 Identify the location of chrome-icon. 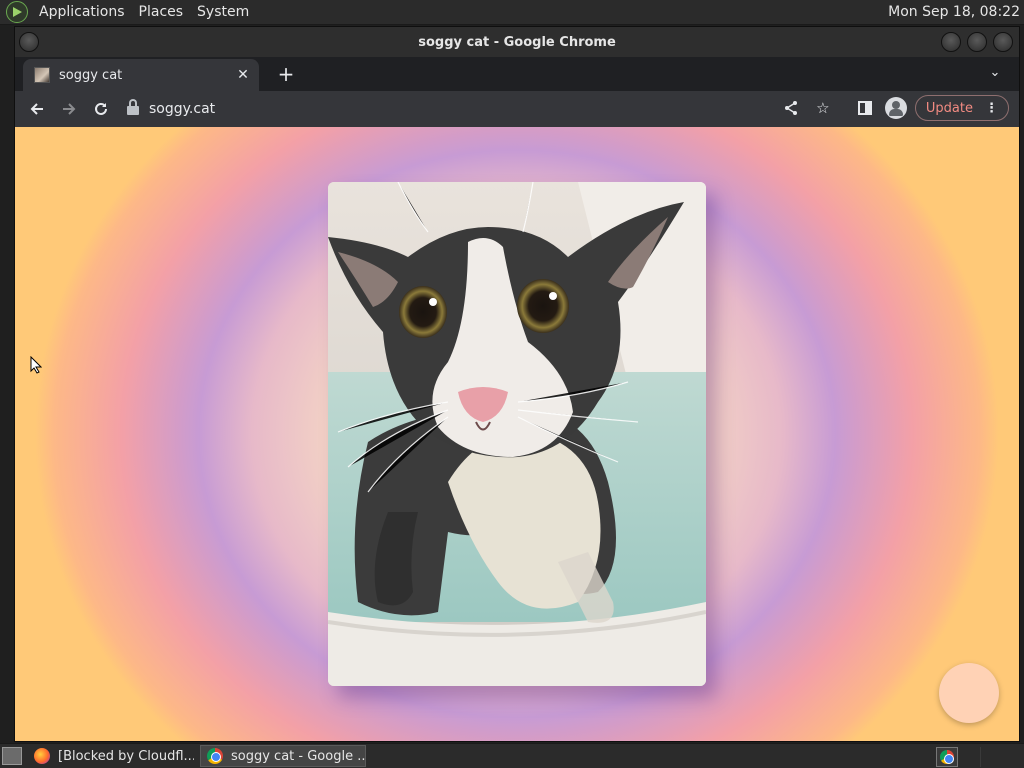
(215, 756).